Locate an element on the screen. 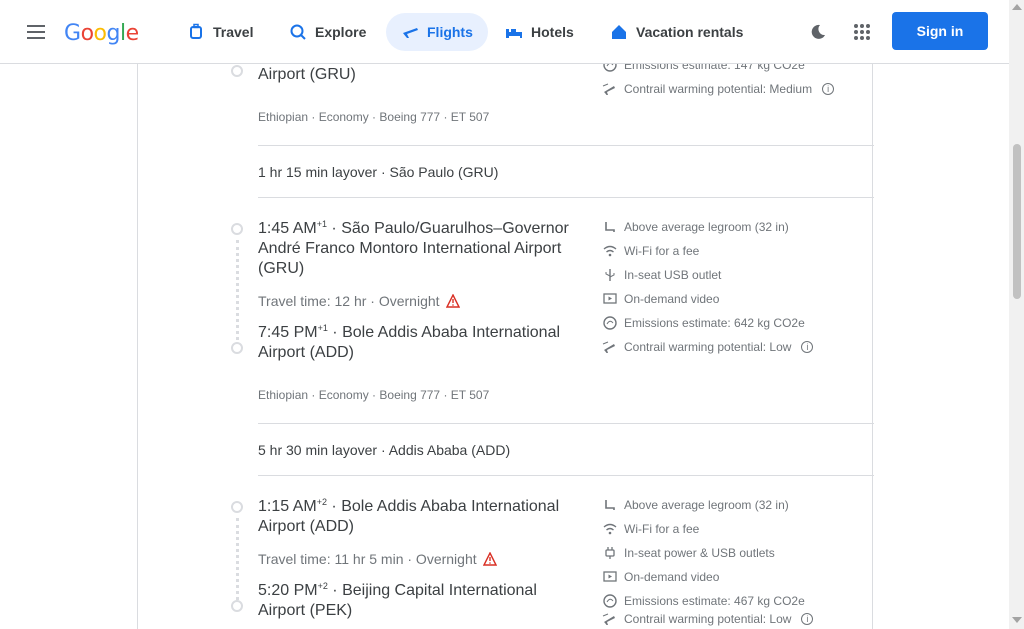  amenity-emissions-text: Emissions estimate: 642 kg CO2e is located at coordinates (714, 323).